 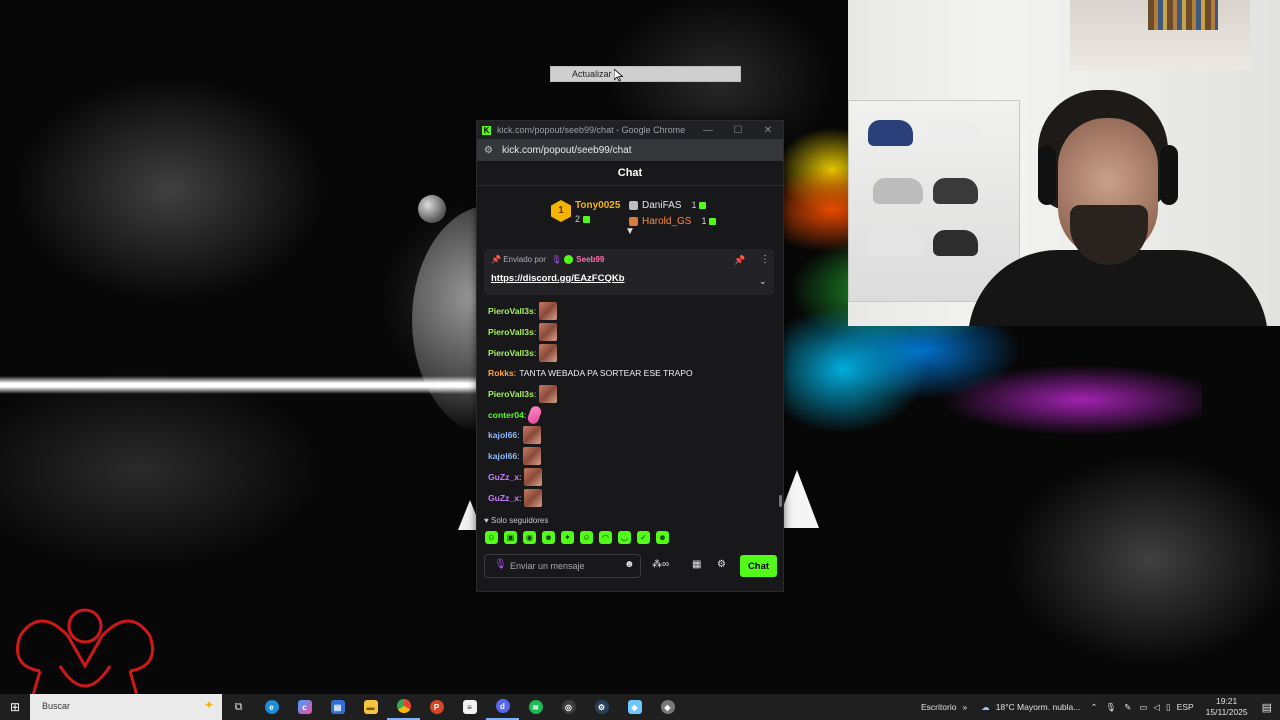 I want to click on tooltip-label: Actualizar, so click(x=592, y=74).